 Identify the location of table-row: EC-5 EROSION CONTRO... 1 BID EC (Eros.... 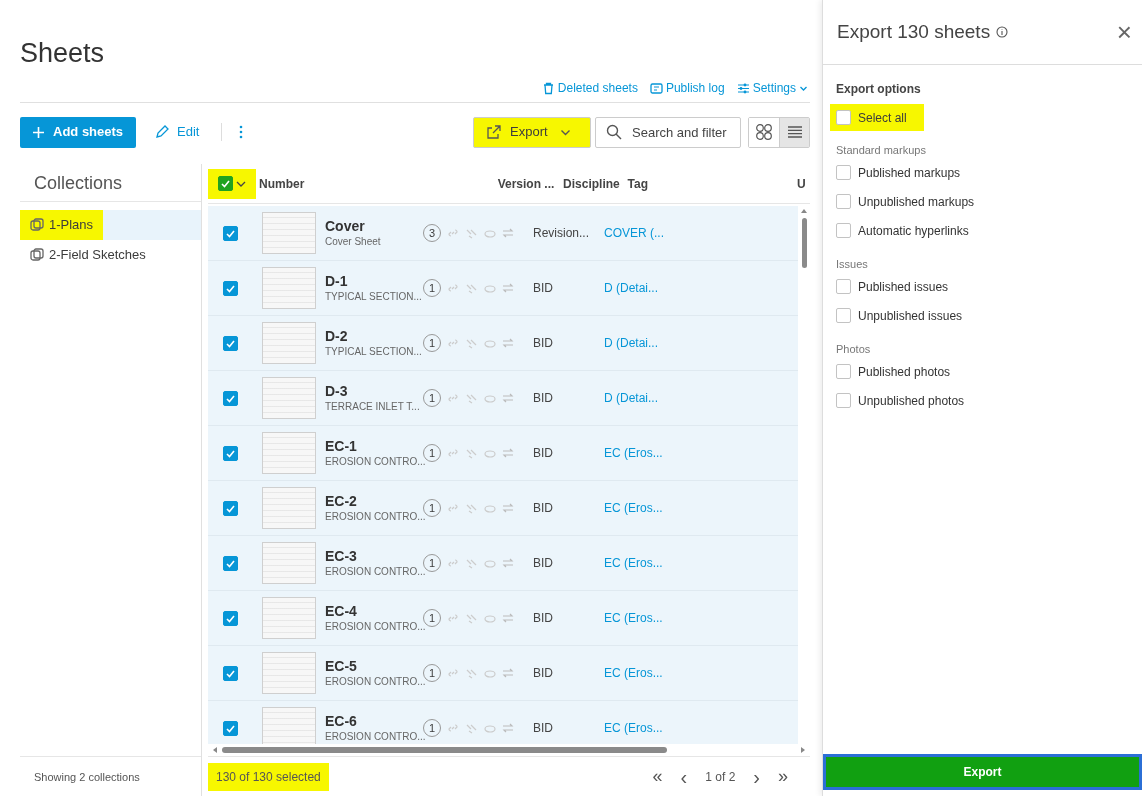
(503, 673).